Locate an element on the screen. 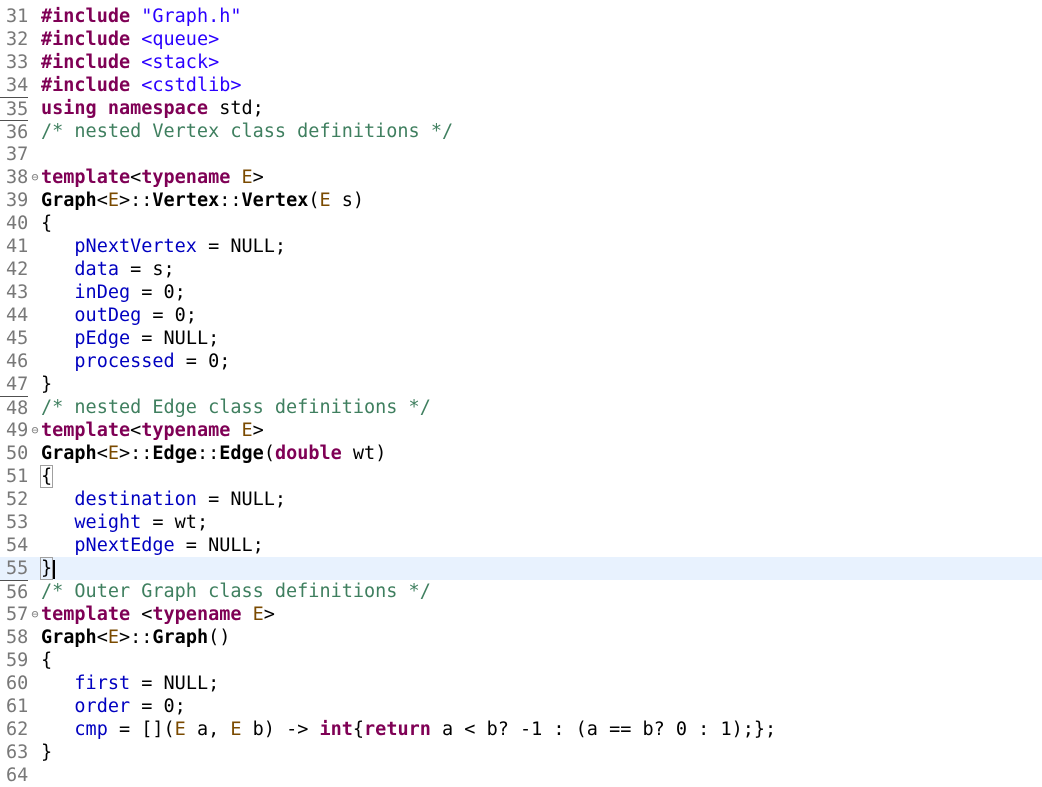 Image resolution: width=1042 pixels, height=787 pixels. code-line: 60 first = NULL; is located at coordinates (521, 683).